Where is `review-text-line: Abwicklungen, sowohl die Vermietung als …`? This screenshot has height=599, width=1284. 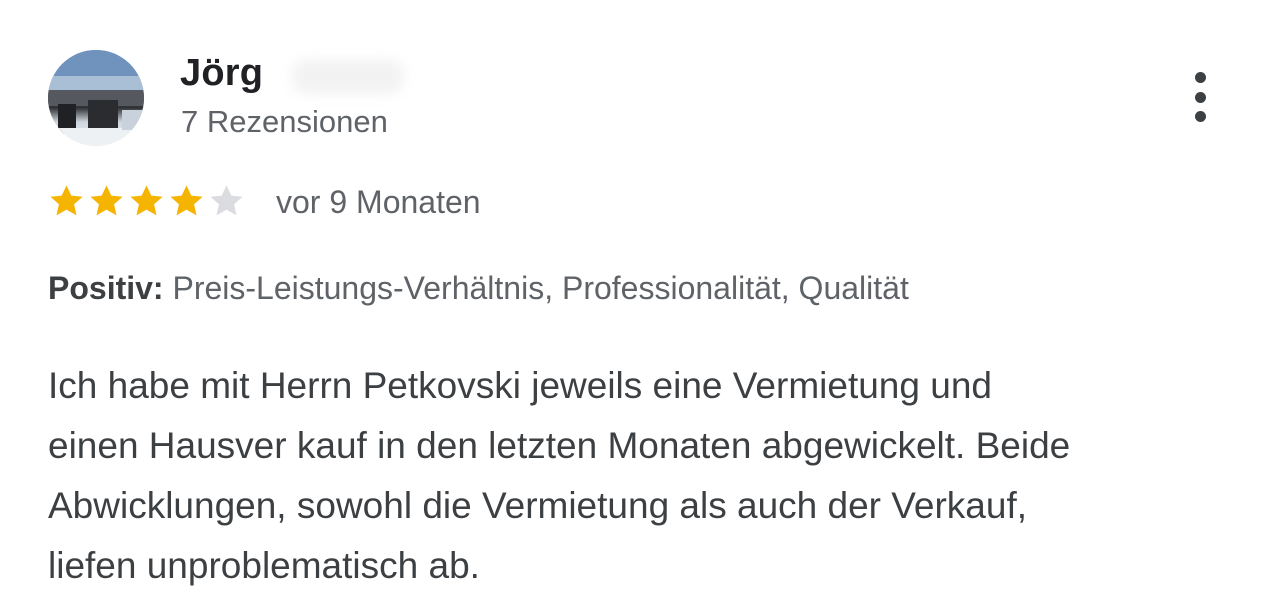
review-text-line: Abwicklungen, sowohl die Vermietung als … is located at coordinates (538, 505).